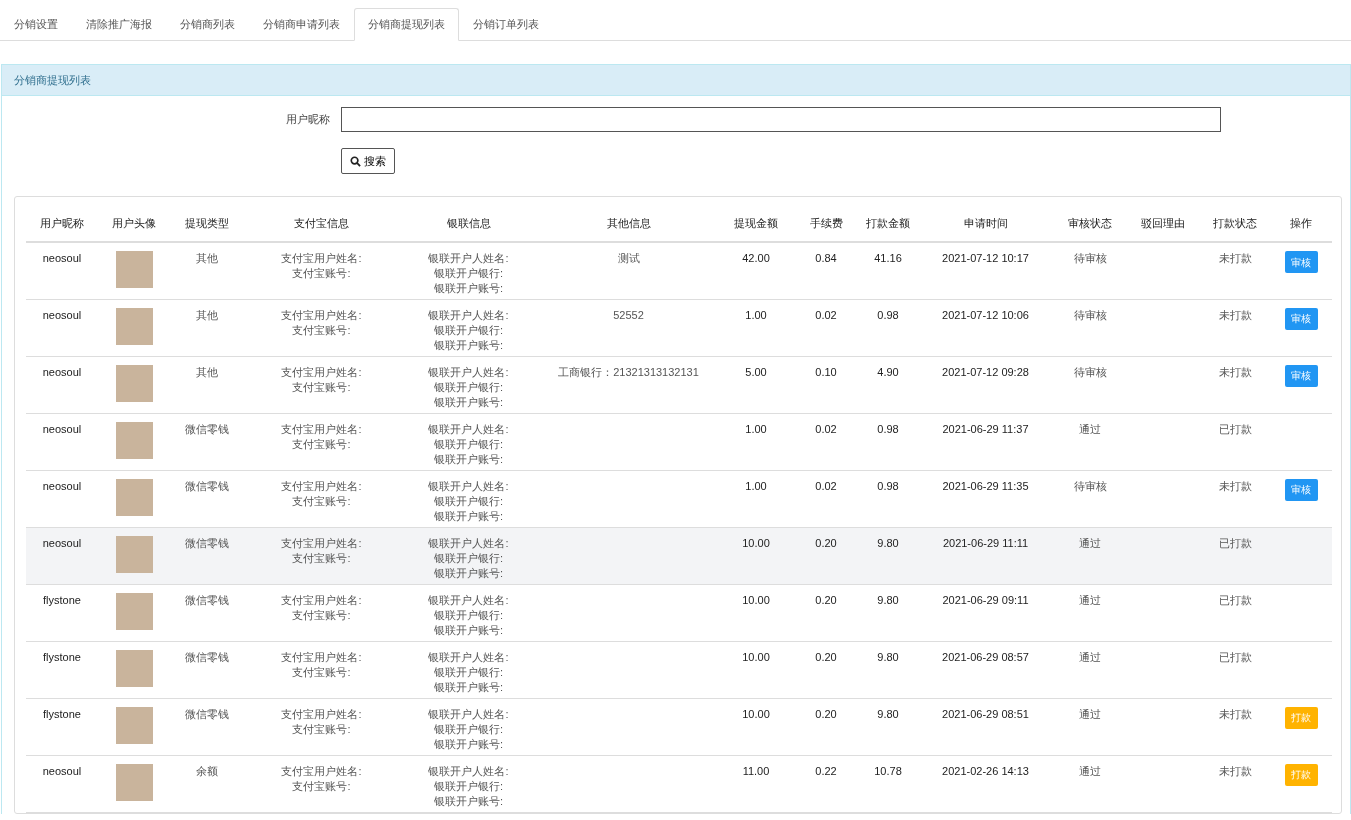 The height and width of the screenshot is (820, 1351). I want to click on withdraw-type-text: 余额, so click(207, 770).